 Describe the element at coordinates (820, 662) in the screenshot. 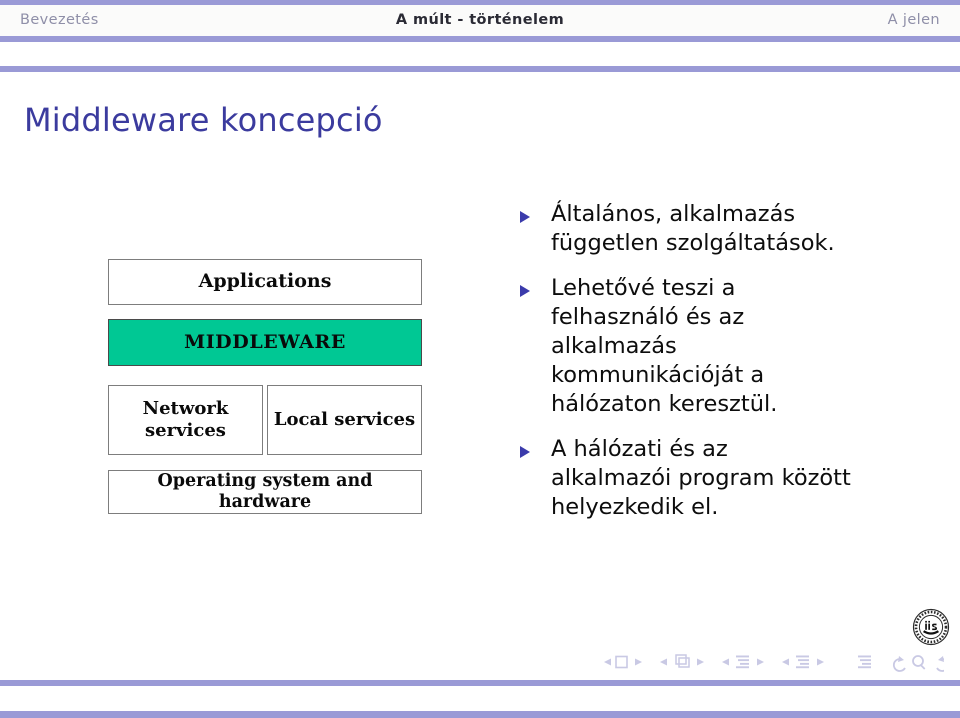

I see `next-doc-icon` at that location.